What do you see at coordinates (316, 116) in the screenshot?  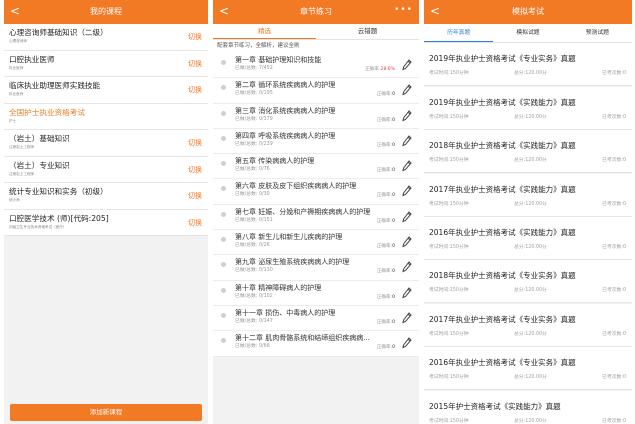 I see `chapter-item: 第三章 消化系统疾病病人的护理 已做/总数: 0/379 正确率:0` at bounding box center [316, 116].